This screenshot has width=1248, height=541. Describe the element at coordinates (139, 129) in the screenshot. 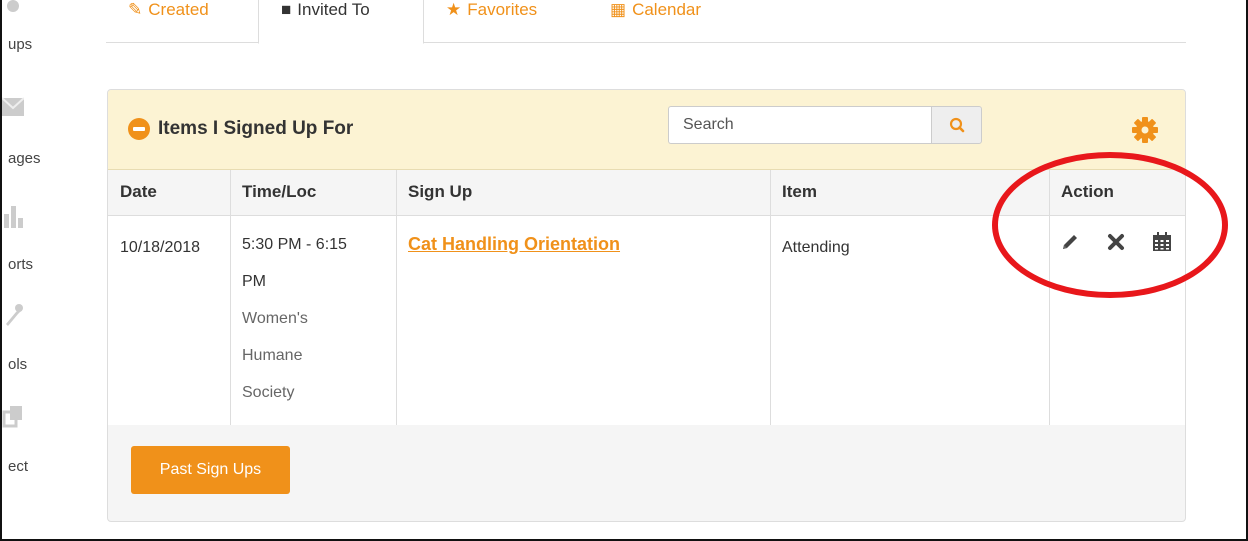

I see `collapse-icon` at that location.